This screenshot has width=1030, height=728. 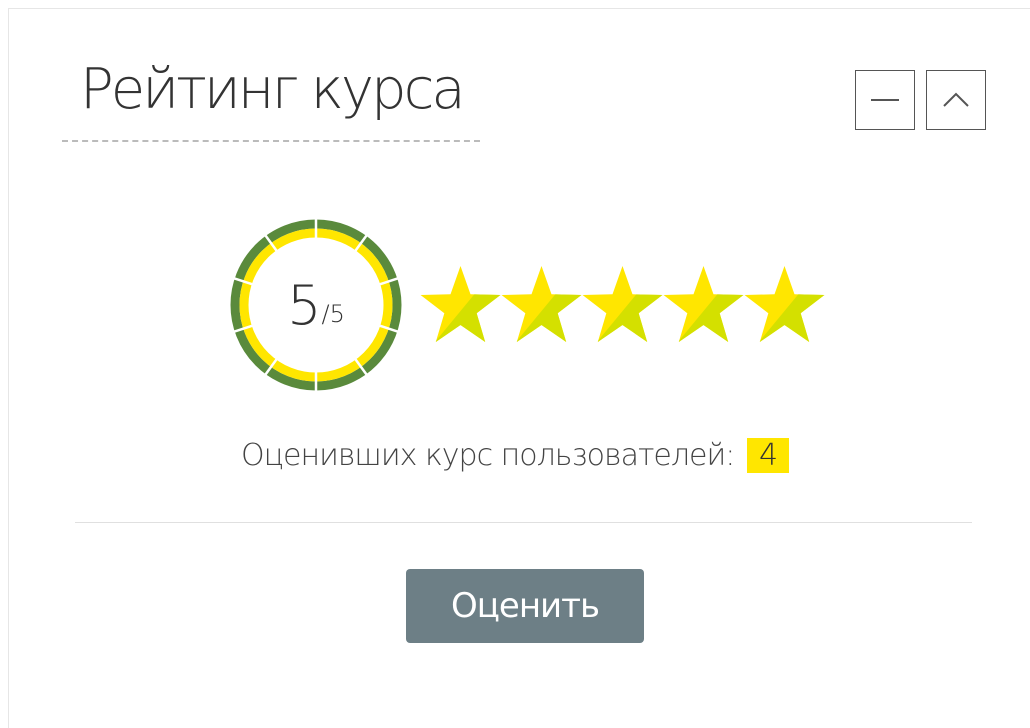 What do you see at coordinates (304, 305) in the screenshot?
I see `rating-value: 5` at bounding box center [304, 305].